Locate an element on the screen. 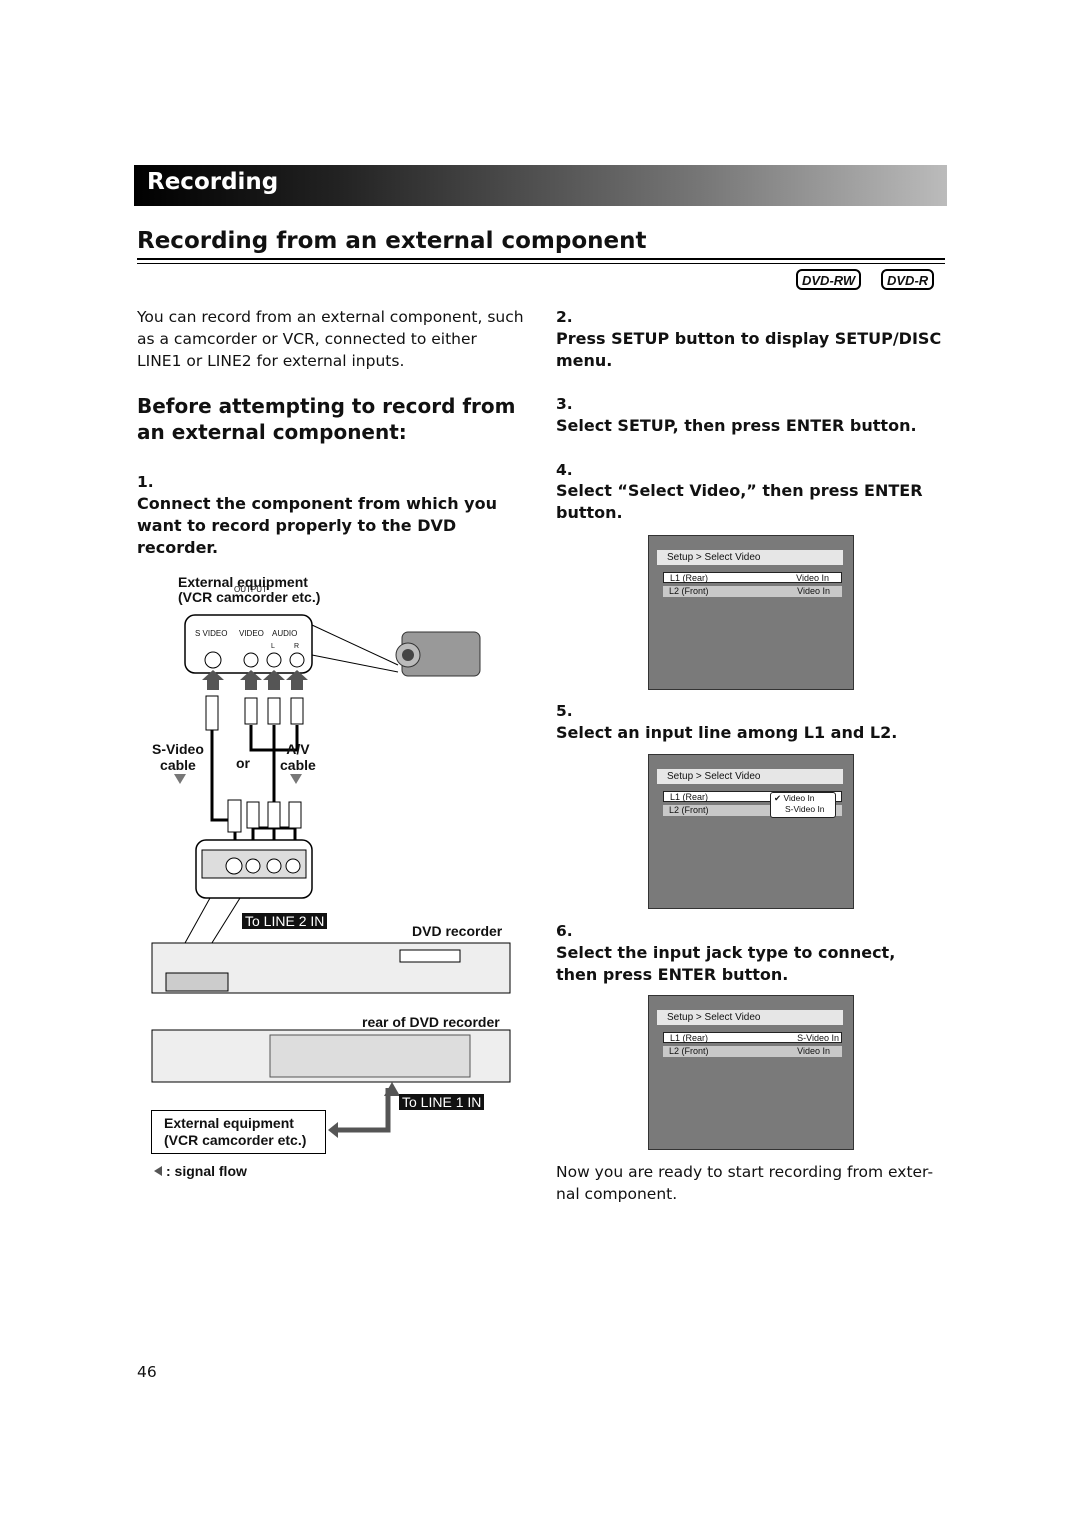  step-number: 6. is located at coordinates (564, 931).